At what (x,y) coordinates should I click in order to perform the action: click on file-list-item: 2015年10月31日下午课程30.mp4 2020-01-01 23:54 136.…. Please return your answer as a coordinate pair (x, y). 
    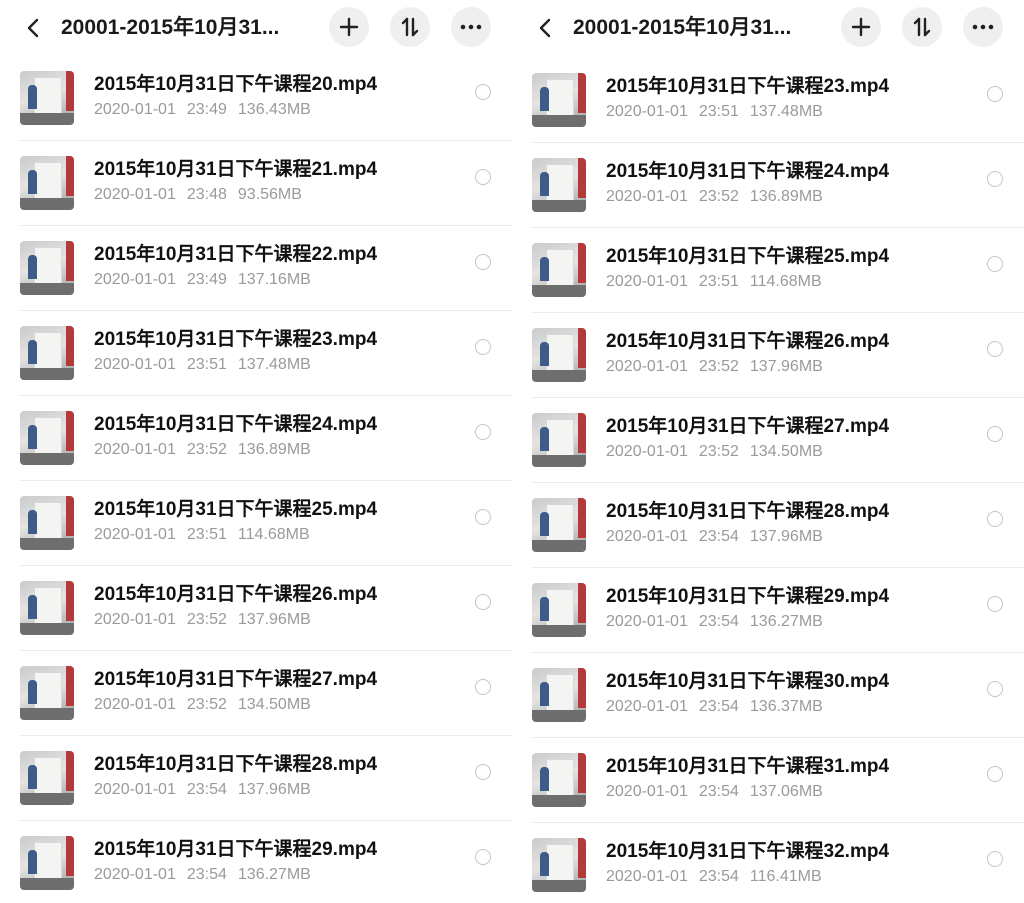
    Looking at the image, I should click on (768, 695).